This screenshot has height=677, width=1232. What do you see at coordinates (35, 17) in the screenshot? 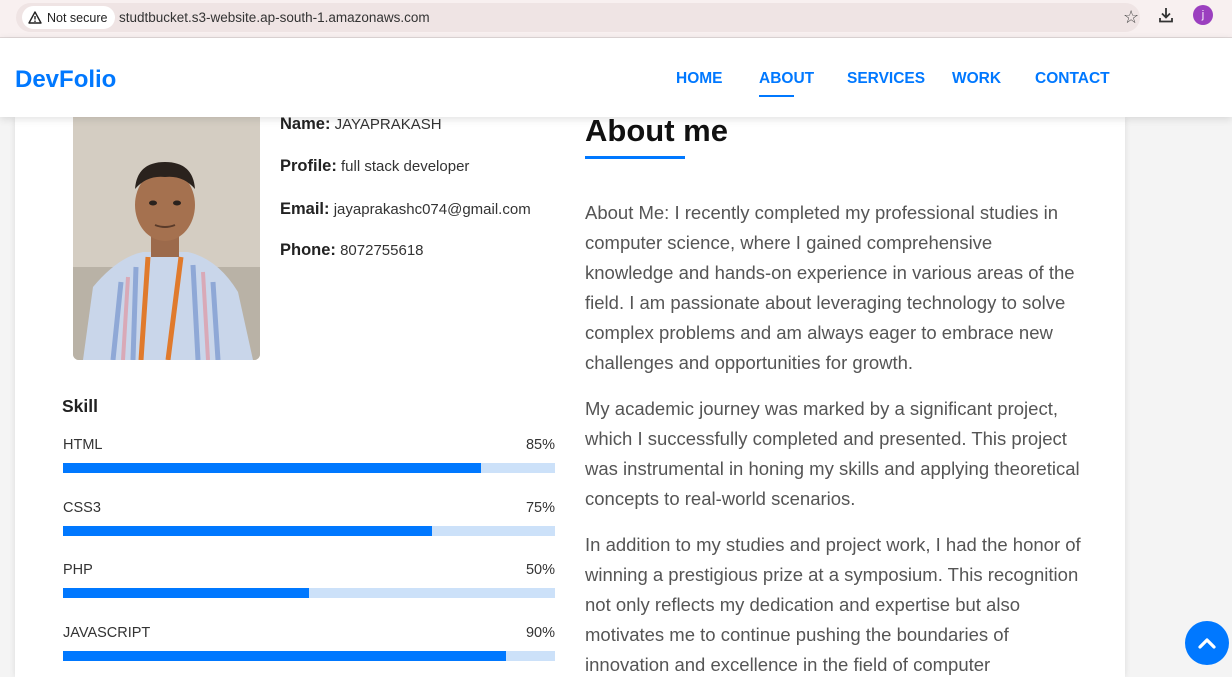
I see `warning-icon` at bounding box center [35, 17].